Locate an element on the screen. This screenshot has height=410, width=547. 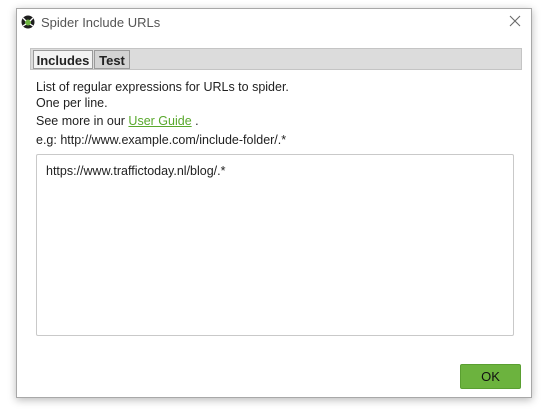
tab-includes: Includes is located at coordinates (63, 59).